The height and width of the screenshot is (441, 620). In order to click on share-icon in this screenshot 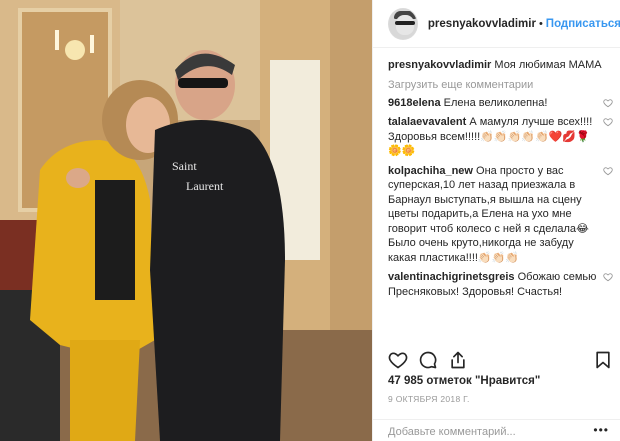, I will do `click(458, 360)`.